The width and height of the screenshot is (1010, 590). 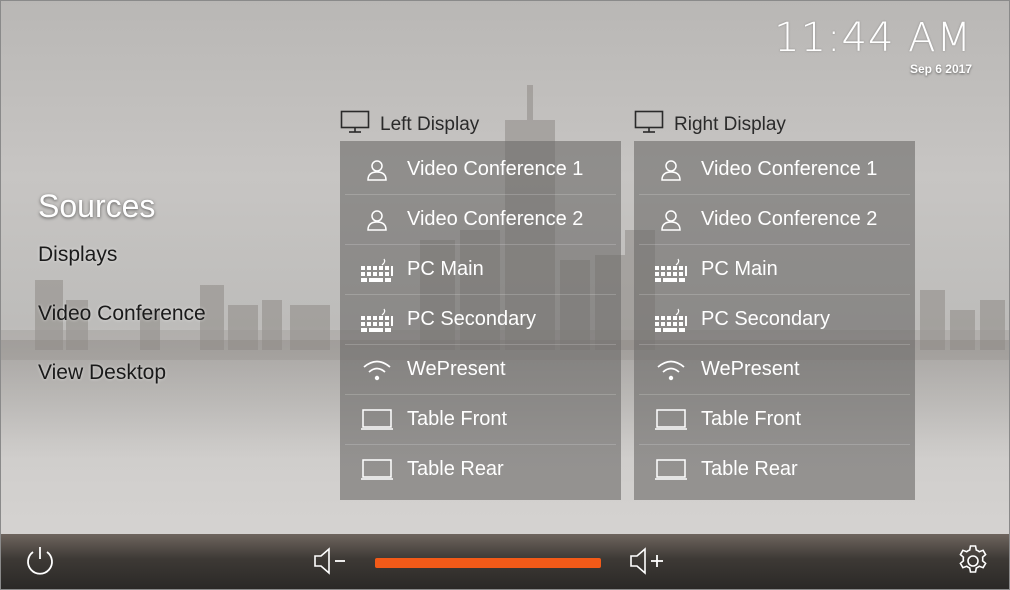 I want to click on settings-button, so click(x=973, y=563).